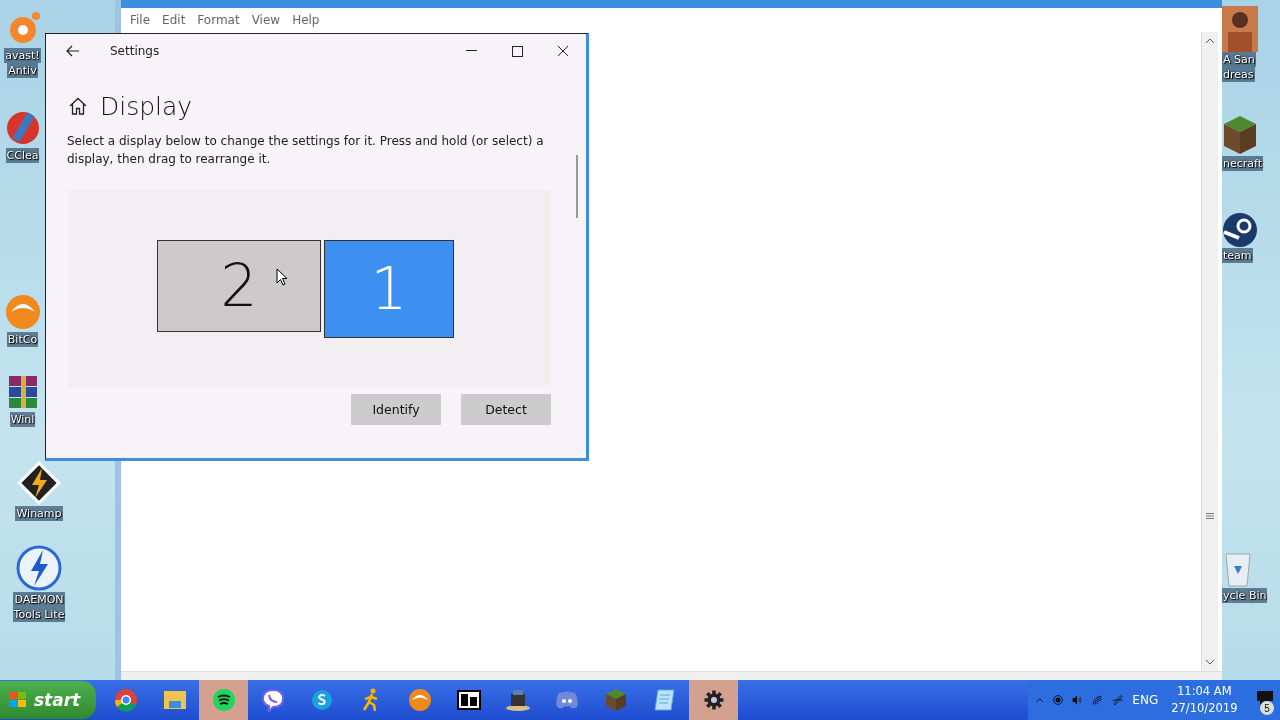 The width and height of the screenshot is (1280, 720). I want to click on icon-label: team, so click(1237, 255).